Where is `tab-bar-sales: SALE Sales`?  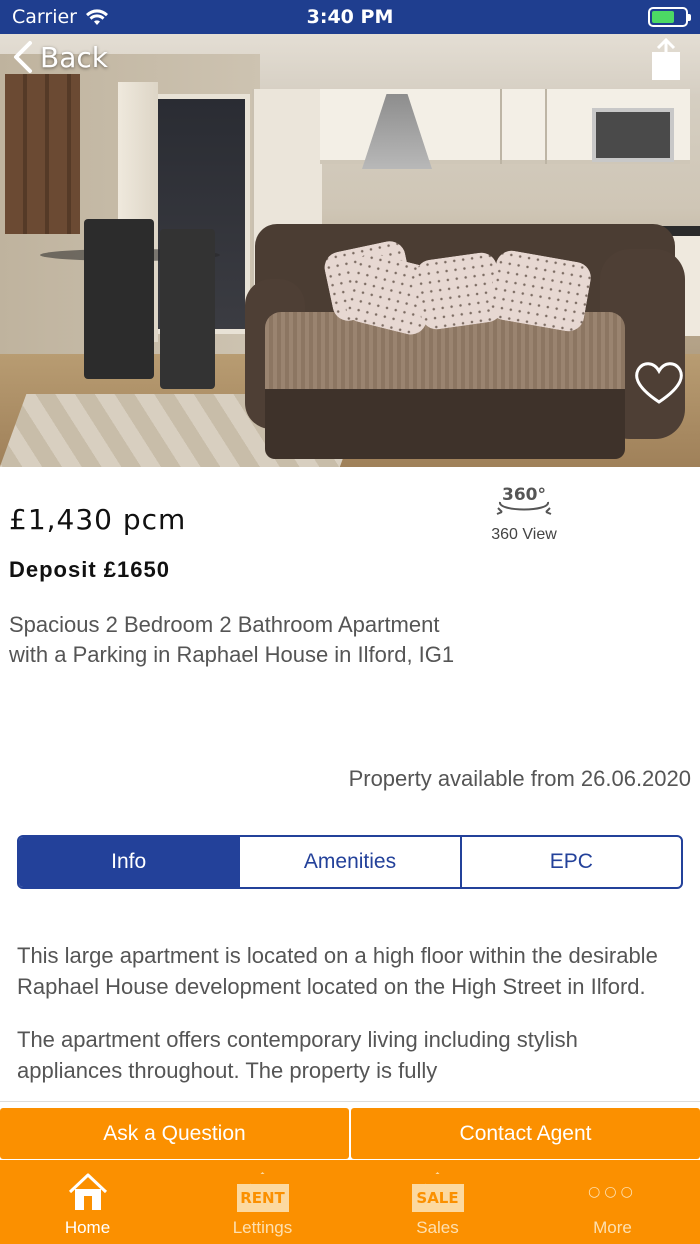 tab-bar-sales: SALE Sales is located at coordinates (437, 1202).